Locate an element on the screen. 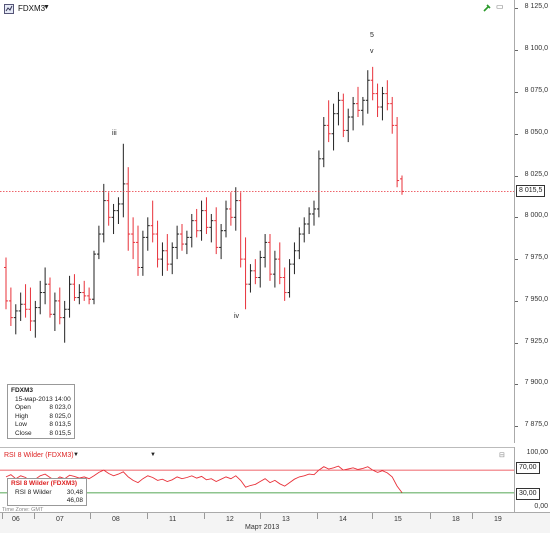 The width and height of the screenshot is (550, 533). day-label: 06 is located at coordinates (16, 519).